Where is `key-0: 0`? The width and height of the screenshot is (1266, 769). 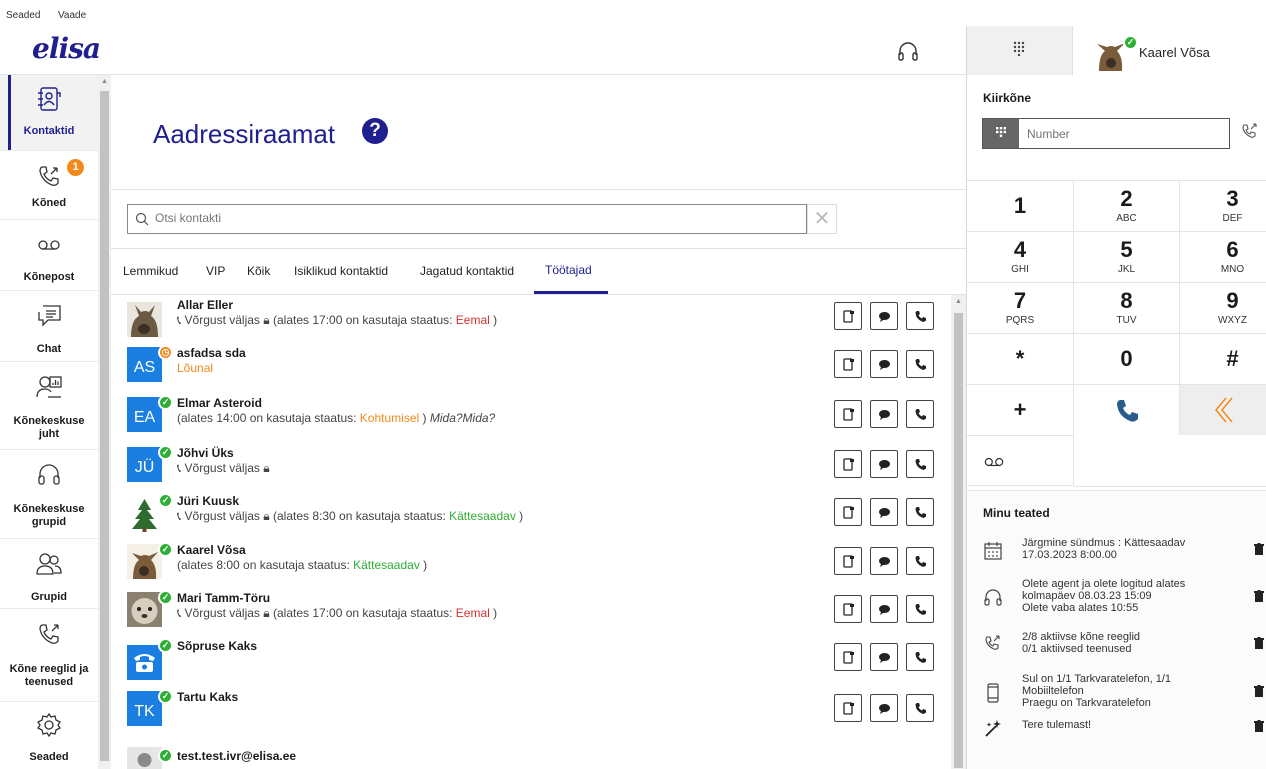
key-0: 0 is located at coordinates (1127, 358).